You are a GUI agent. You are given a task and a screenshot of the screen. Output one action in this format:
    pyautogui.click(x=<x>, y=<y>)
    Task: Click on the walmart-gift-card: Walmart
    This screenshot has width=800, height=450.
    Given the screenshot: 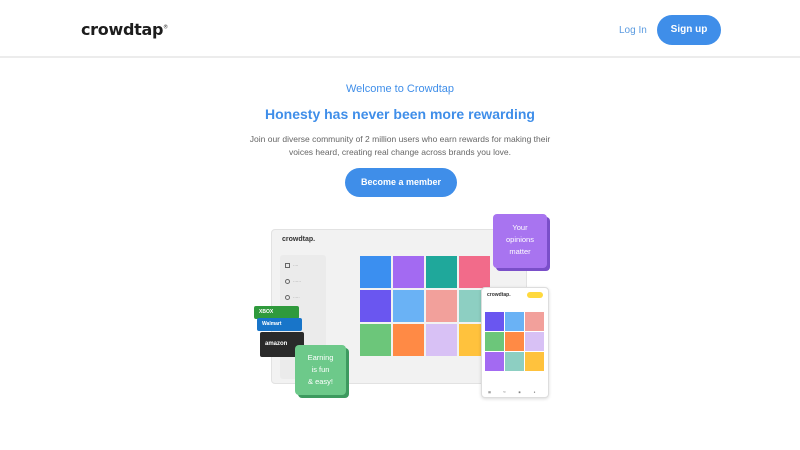 What is the action you would take?
    pyautogui.click(x=279, y=324)
    